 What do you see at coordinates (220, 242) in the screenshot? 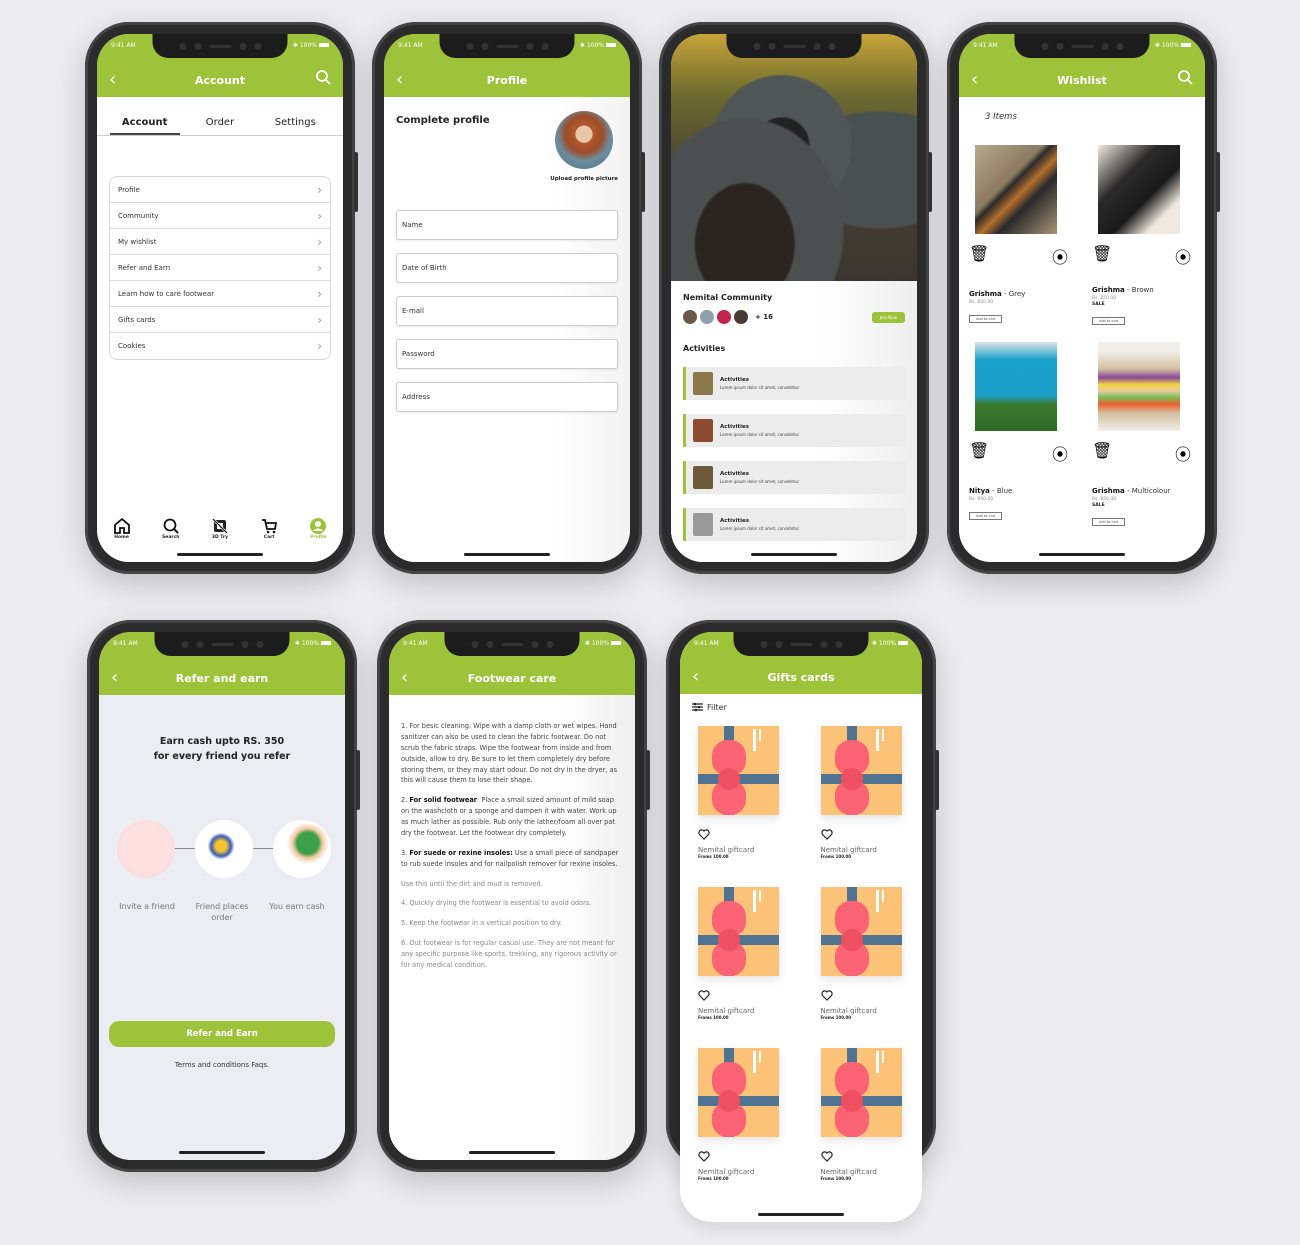
I see `menu-item-wishlist: My wishlist ›` at bounding box center [220, 242].